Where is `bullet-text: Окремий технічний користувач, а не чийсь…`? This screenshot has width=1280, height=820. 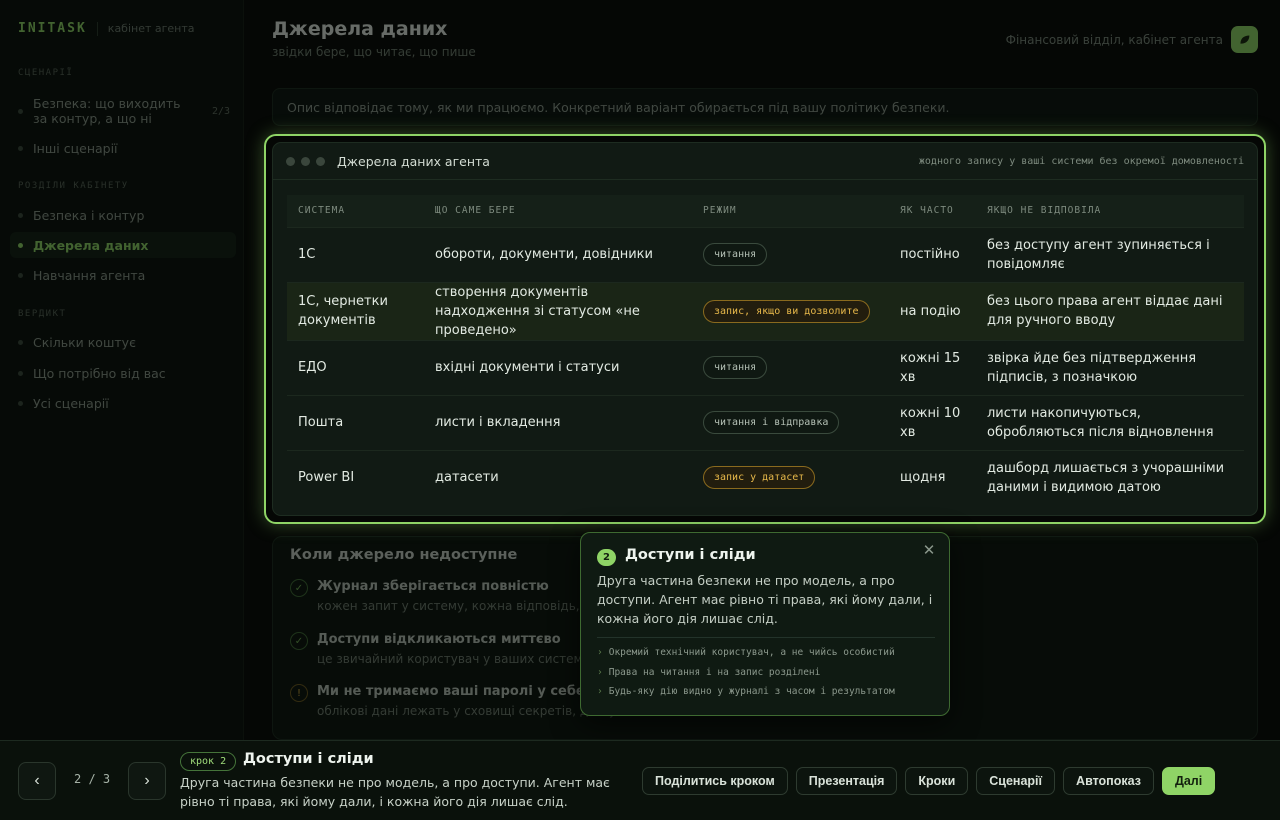 bullet-text: Окремий технічний користувач, а не чийсь… is located at coordinates (751, 652).